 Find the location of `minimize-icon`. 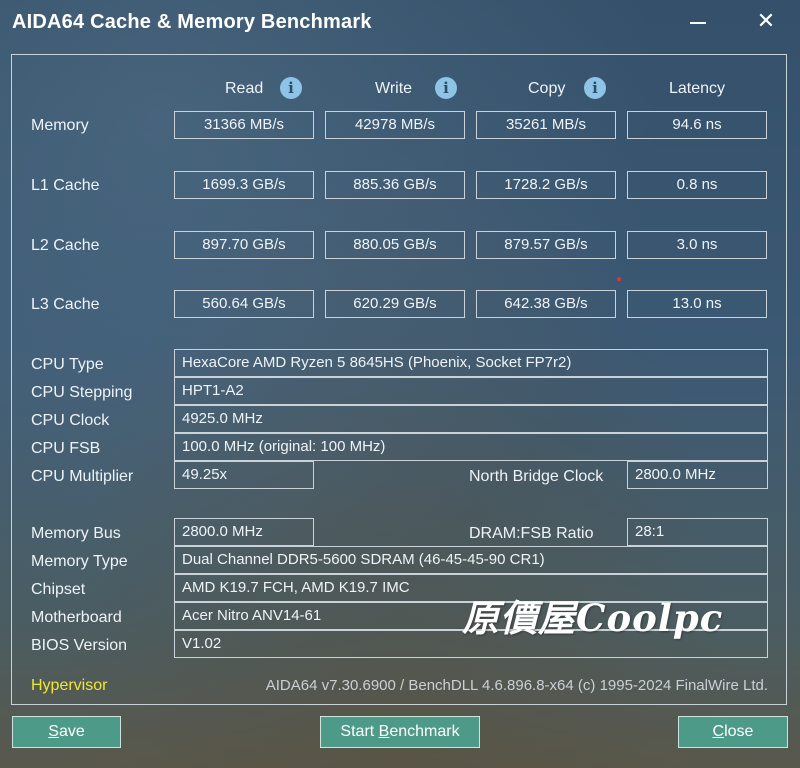

minimize-icon is located at coordinates (698, 23).